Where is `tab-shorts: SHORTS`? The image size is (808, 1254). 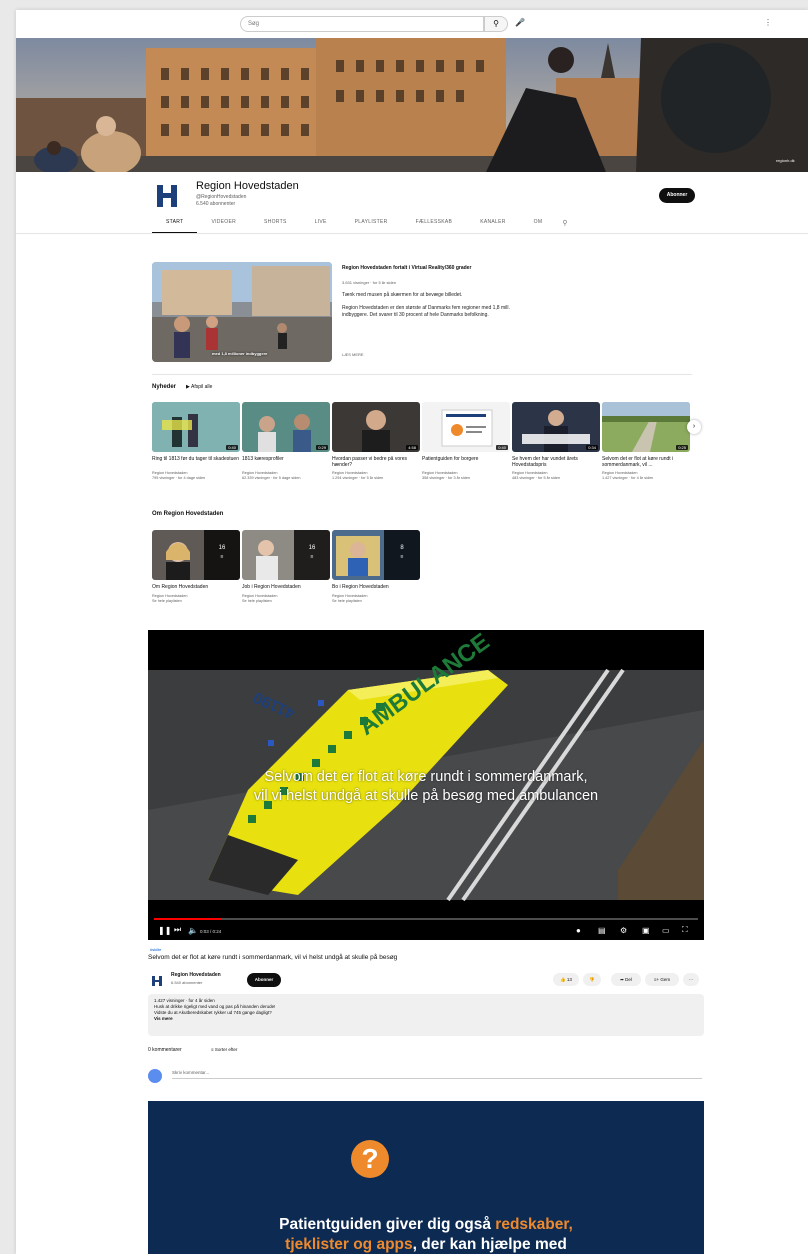 tab-shorts: SHORTS is located at coordinates (275, 226).